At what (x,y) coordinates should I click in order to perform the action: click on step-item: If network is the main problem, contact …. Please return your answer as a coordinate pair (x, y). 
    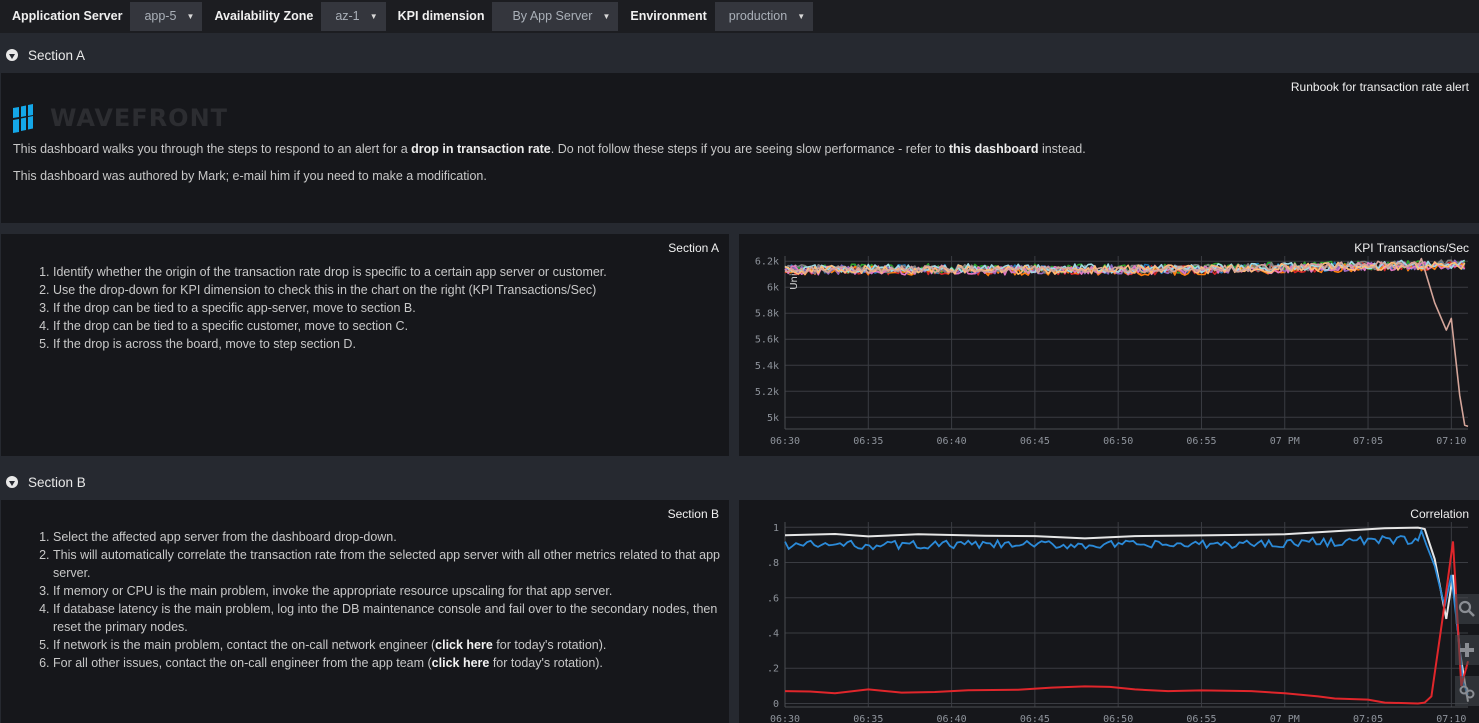
    Looking at the image, I should click on (388, 645).